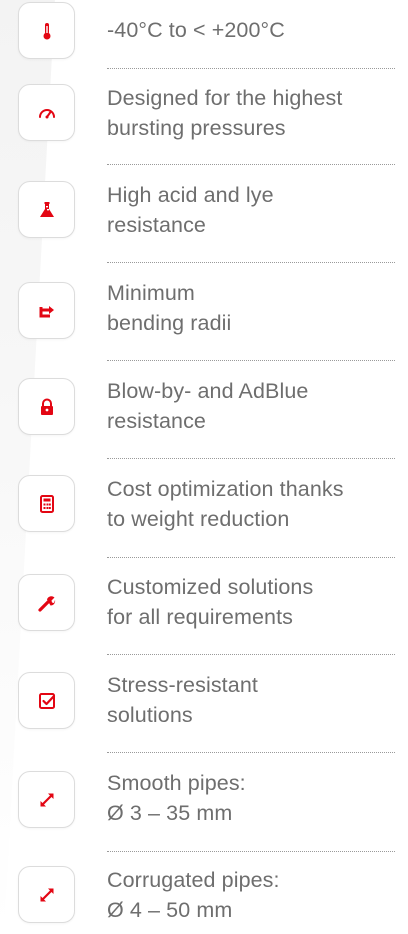 This screenshot has height=934, width=408. I want to click on feature-line-1: Customized solutions, so click(210, 587).